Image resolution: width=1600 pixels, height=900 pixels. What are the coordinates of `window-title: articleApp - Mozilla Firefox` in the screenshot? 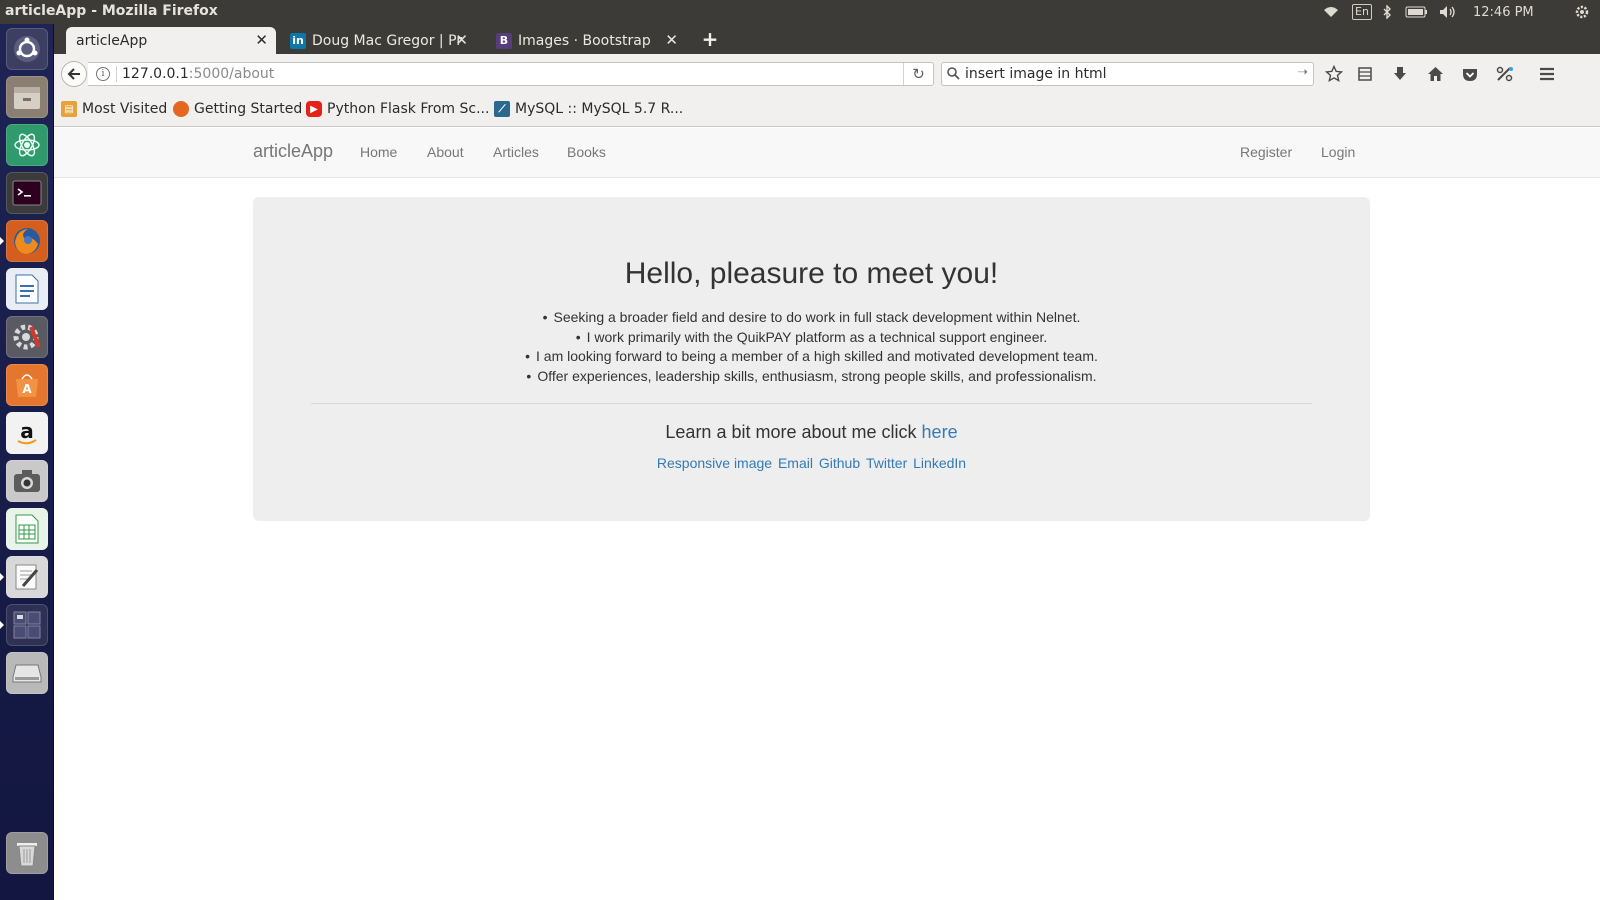 It's located at (111, 11).